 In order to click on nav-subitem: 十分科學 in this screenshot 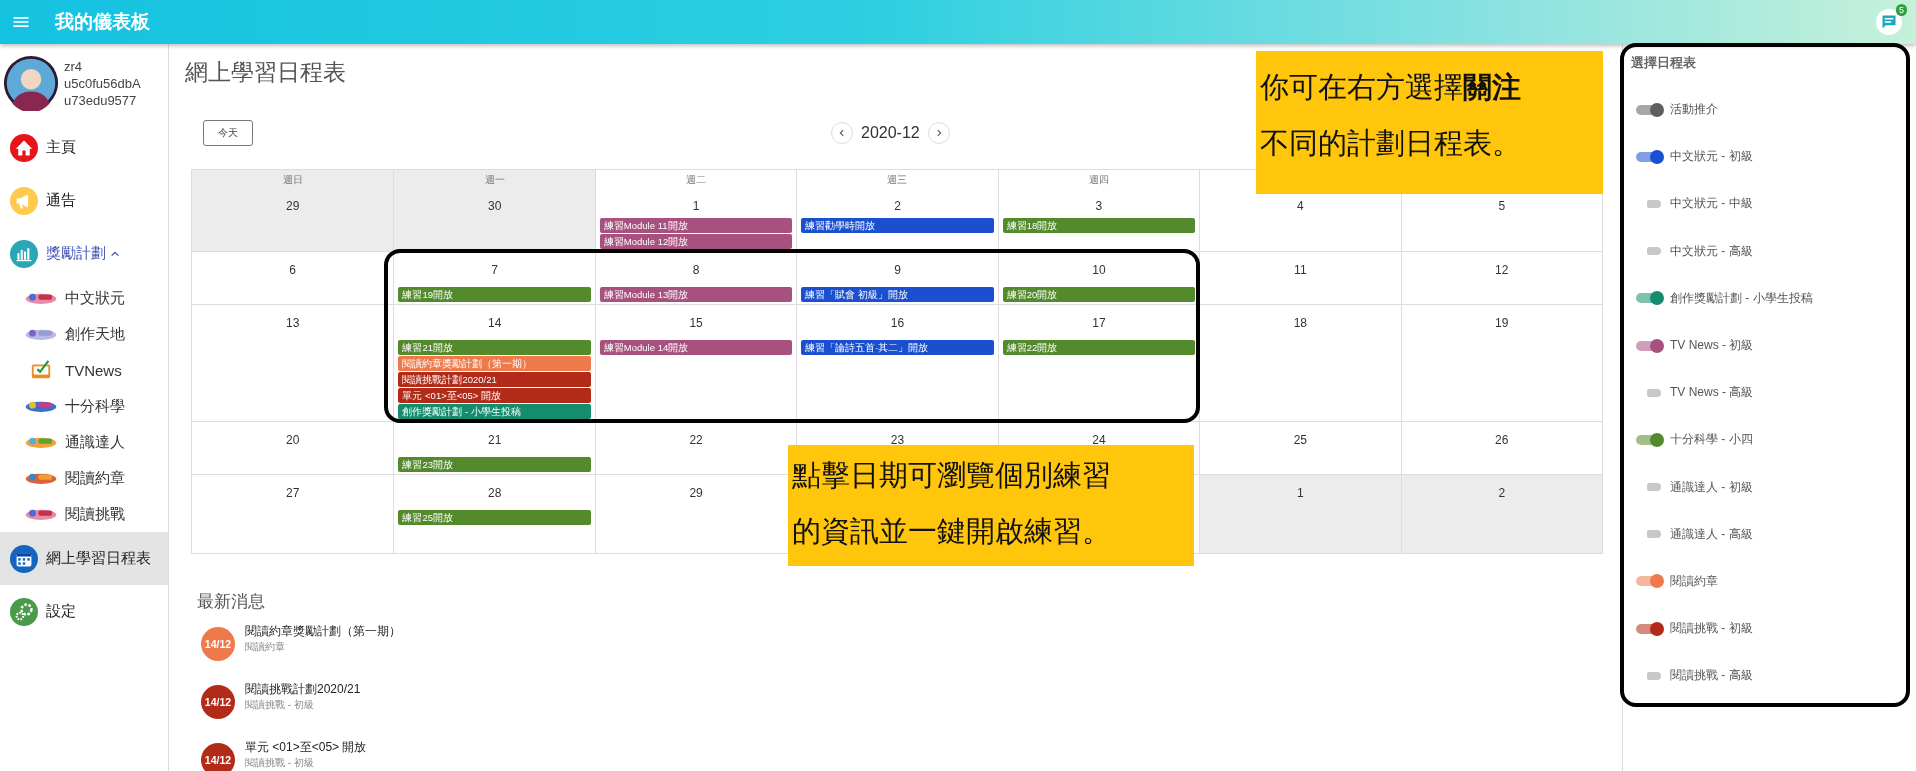, I will do `click(84, 406)`.